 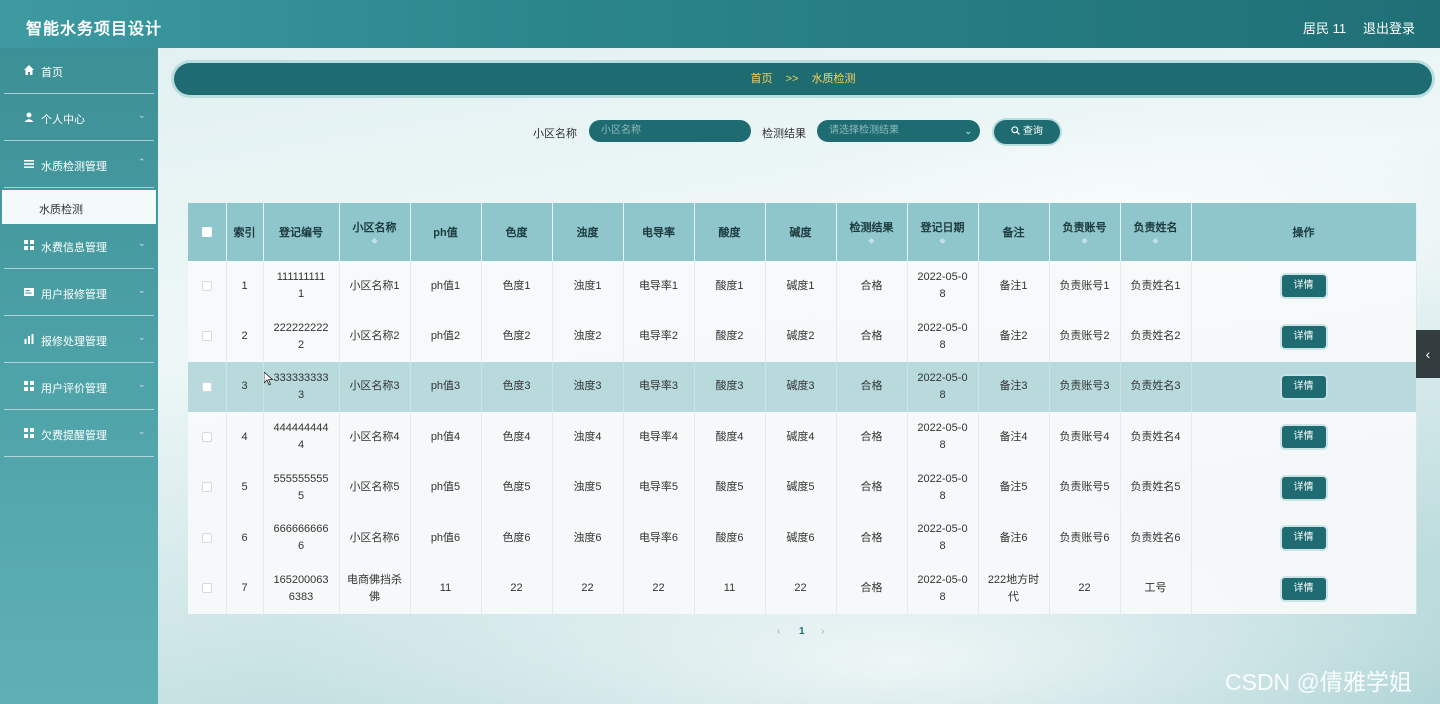 I want to click on sidebar-item-water-fee: 水费信息管理 ⌄, so click(x=79, y=246).